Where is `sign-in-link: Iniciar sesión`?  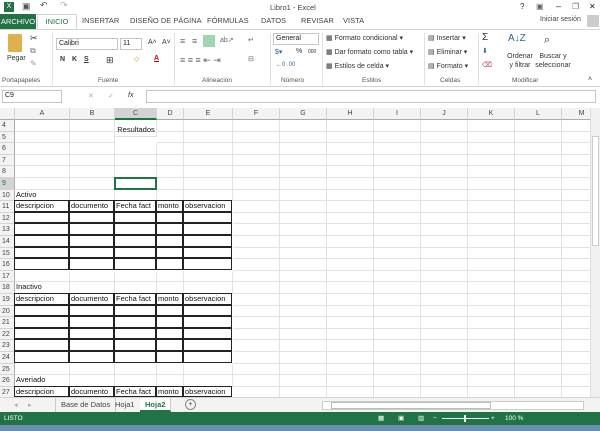 sign-in-link: Iniciar sesión is located at coordinates (560, 19).